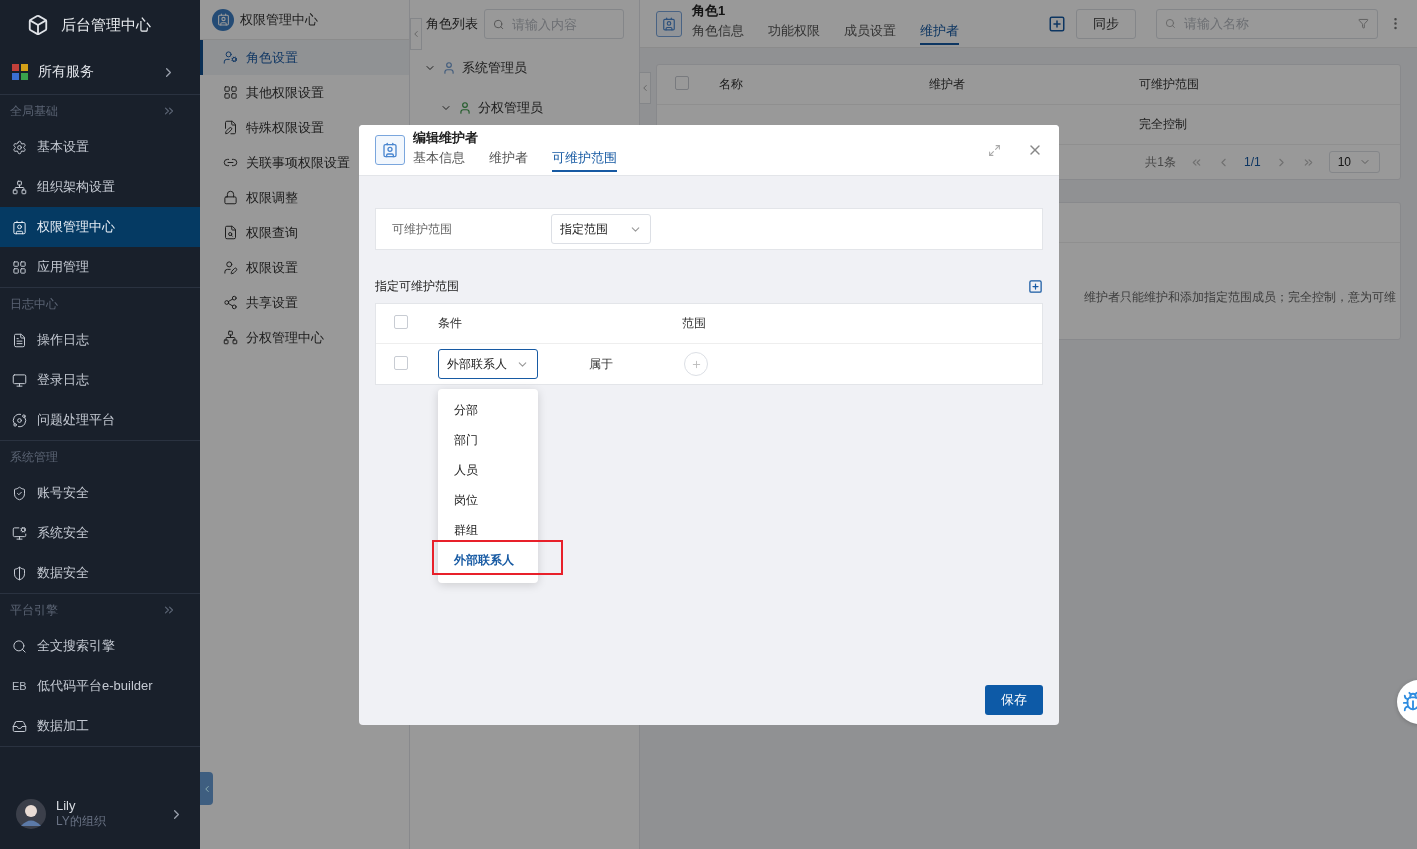  I want to click on sidebar-item: 系统安全, so click(100, 533).